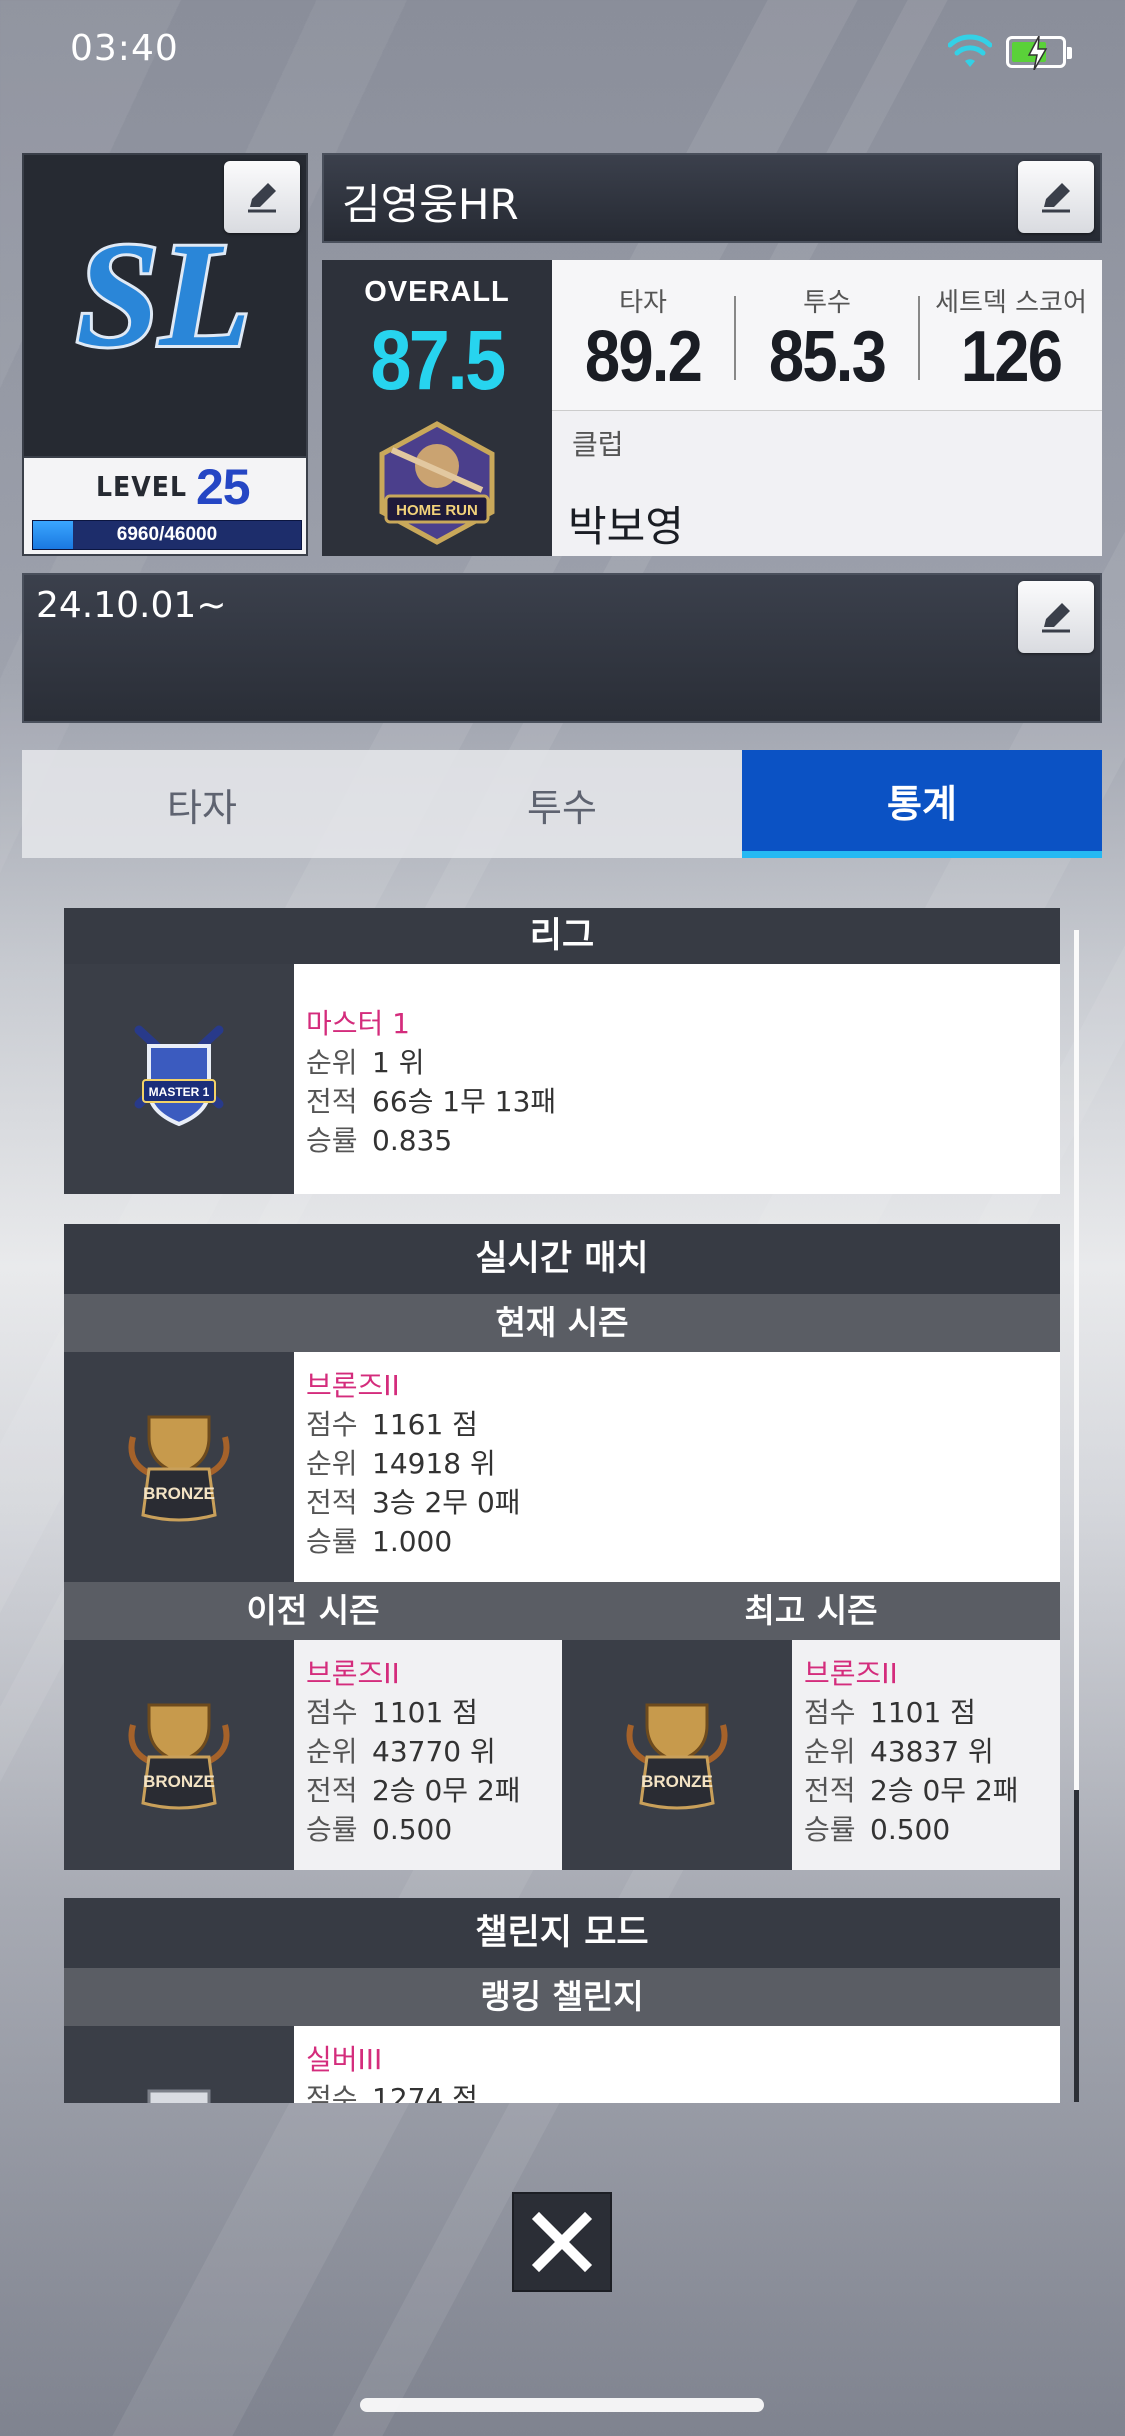  What do you see at coordinates (1039, 53) in the screenshot?
I see `battery-icon` at bounding box center [1039, 53].